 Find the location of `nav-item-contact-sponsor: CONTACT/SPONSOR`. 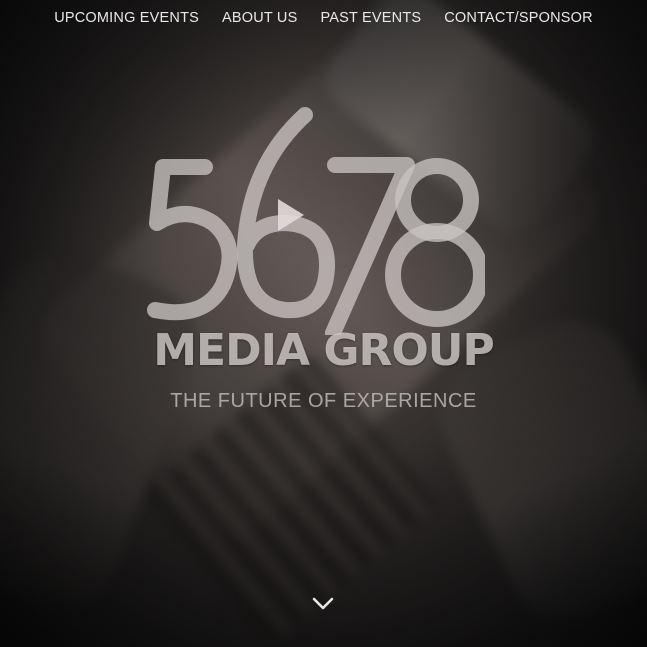

nav-item-contact-sponsor: CONTACT/SPONSOR is located at coordinates (518, 18).